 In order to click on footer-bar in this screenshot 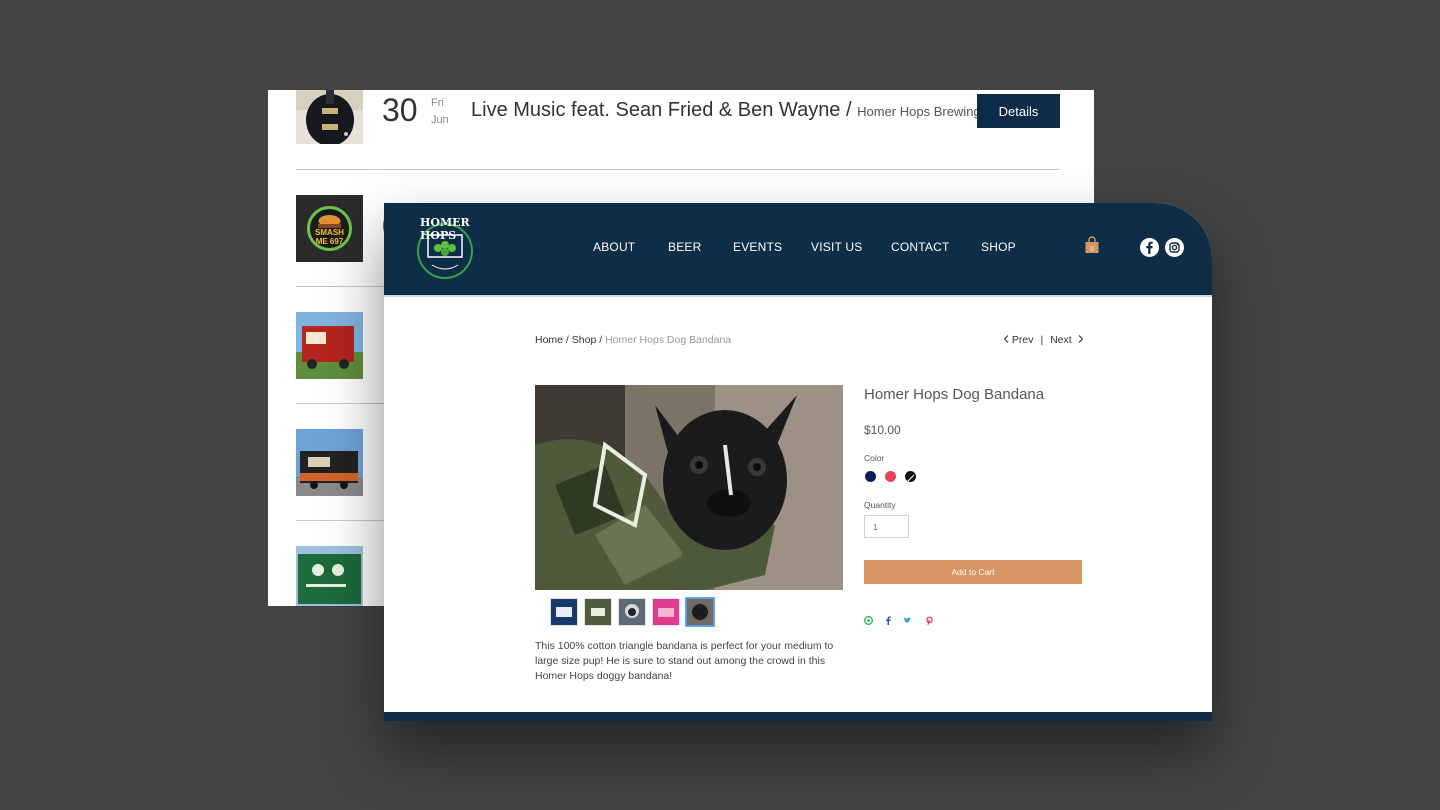, I will do `click(798, 716)`.